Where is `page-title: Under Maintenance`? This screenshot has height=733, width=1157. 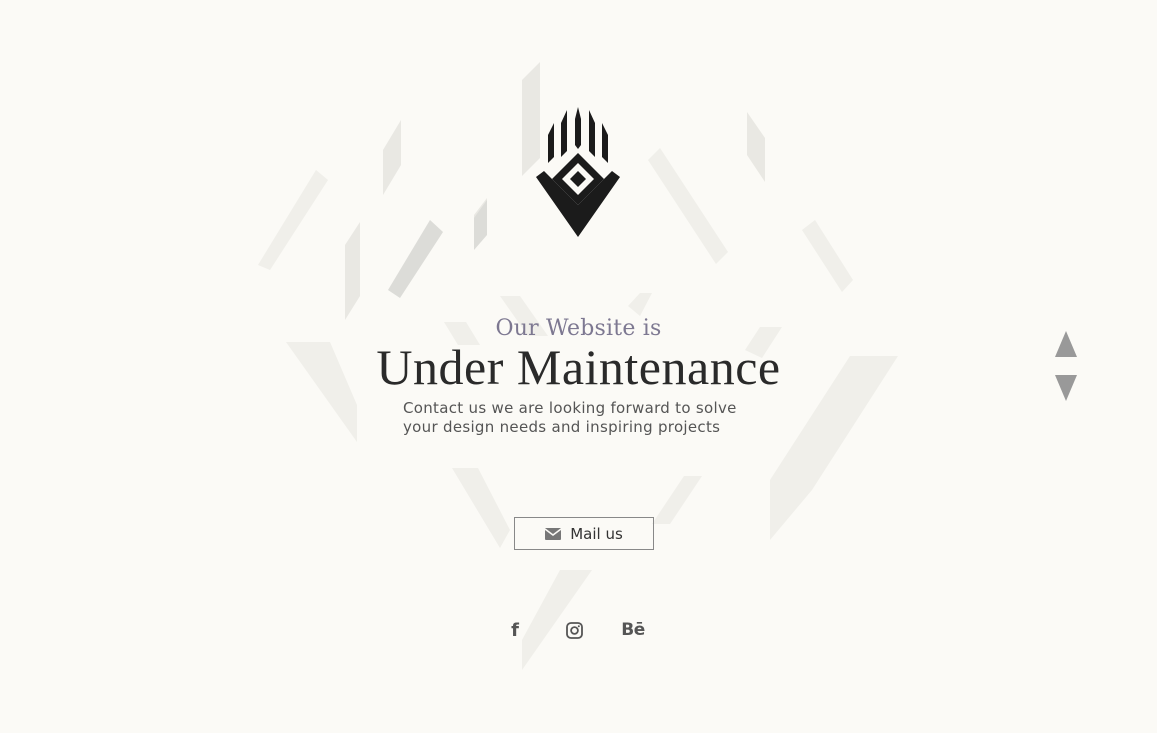 page-title: Under Maintenance is located at coordinates (578, 367).